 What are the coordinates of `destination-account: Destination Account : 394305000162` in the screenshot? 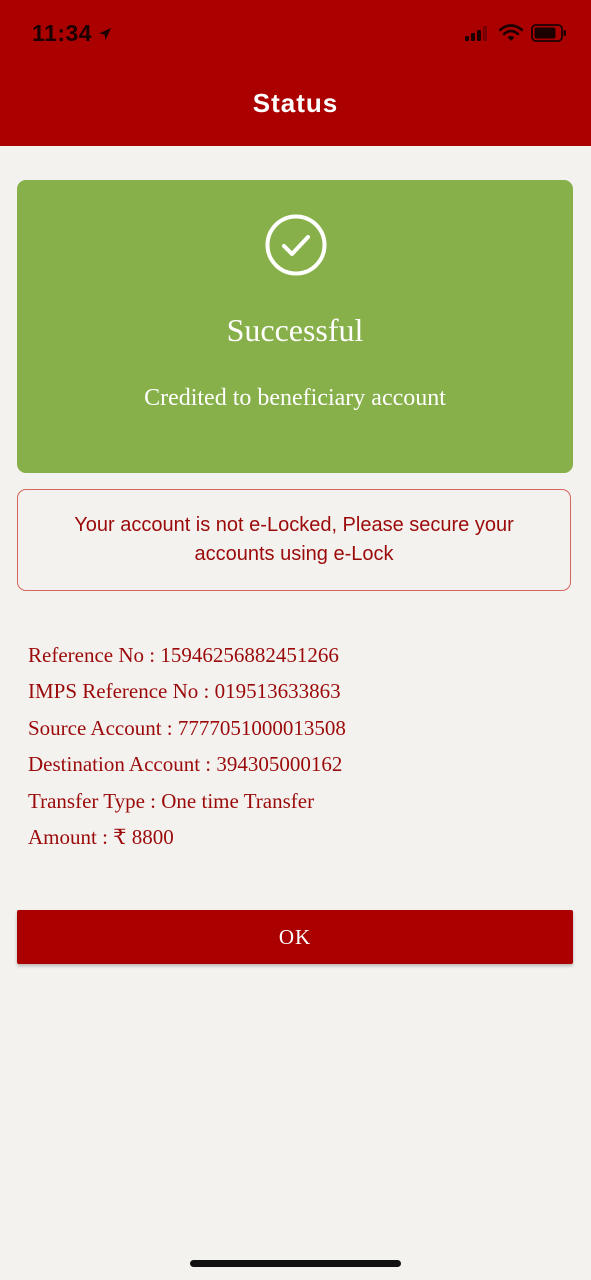 It's located at (185, 764).